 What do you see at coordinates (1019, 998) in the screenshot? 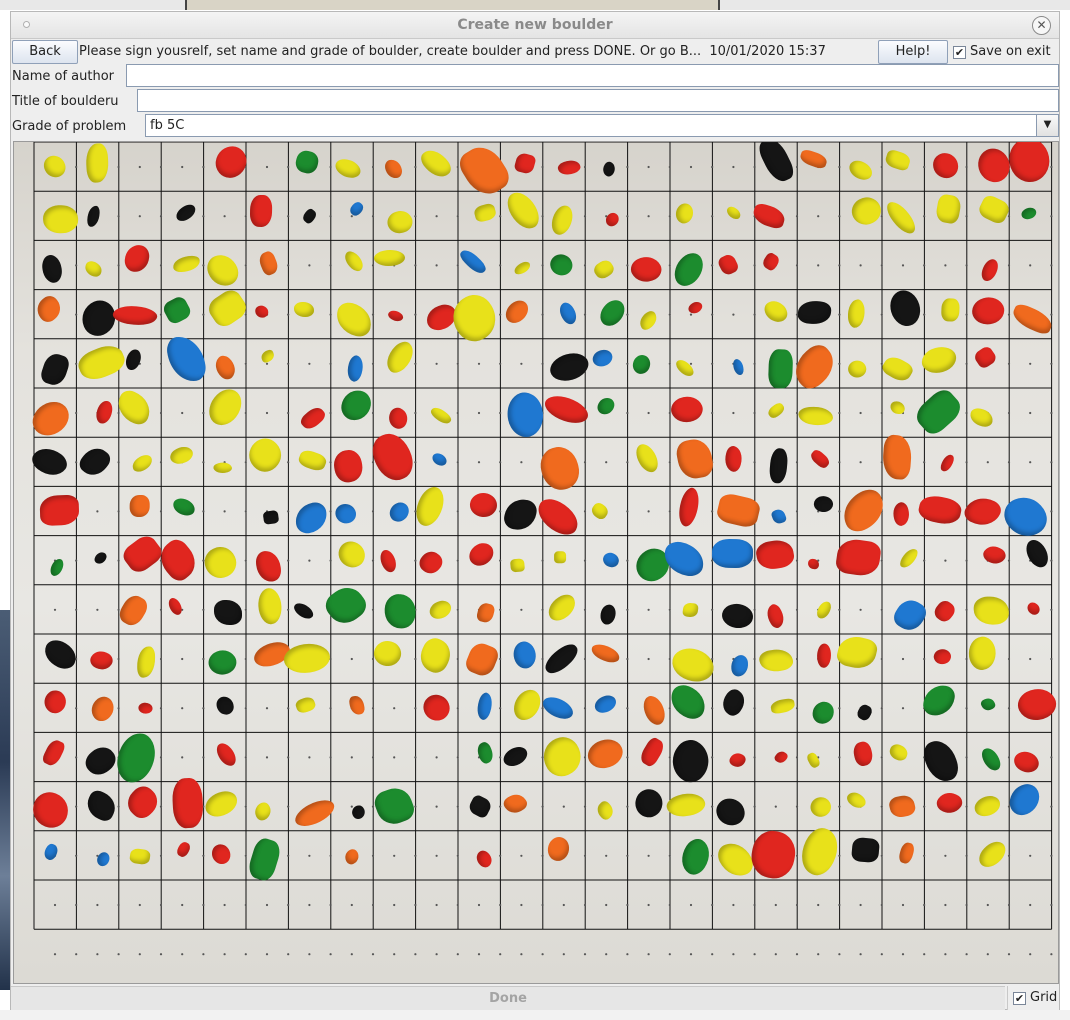
I see `grid-checkbox: ✔` at bounding box center [1019, 998].